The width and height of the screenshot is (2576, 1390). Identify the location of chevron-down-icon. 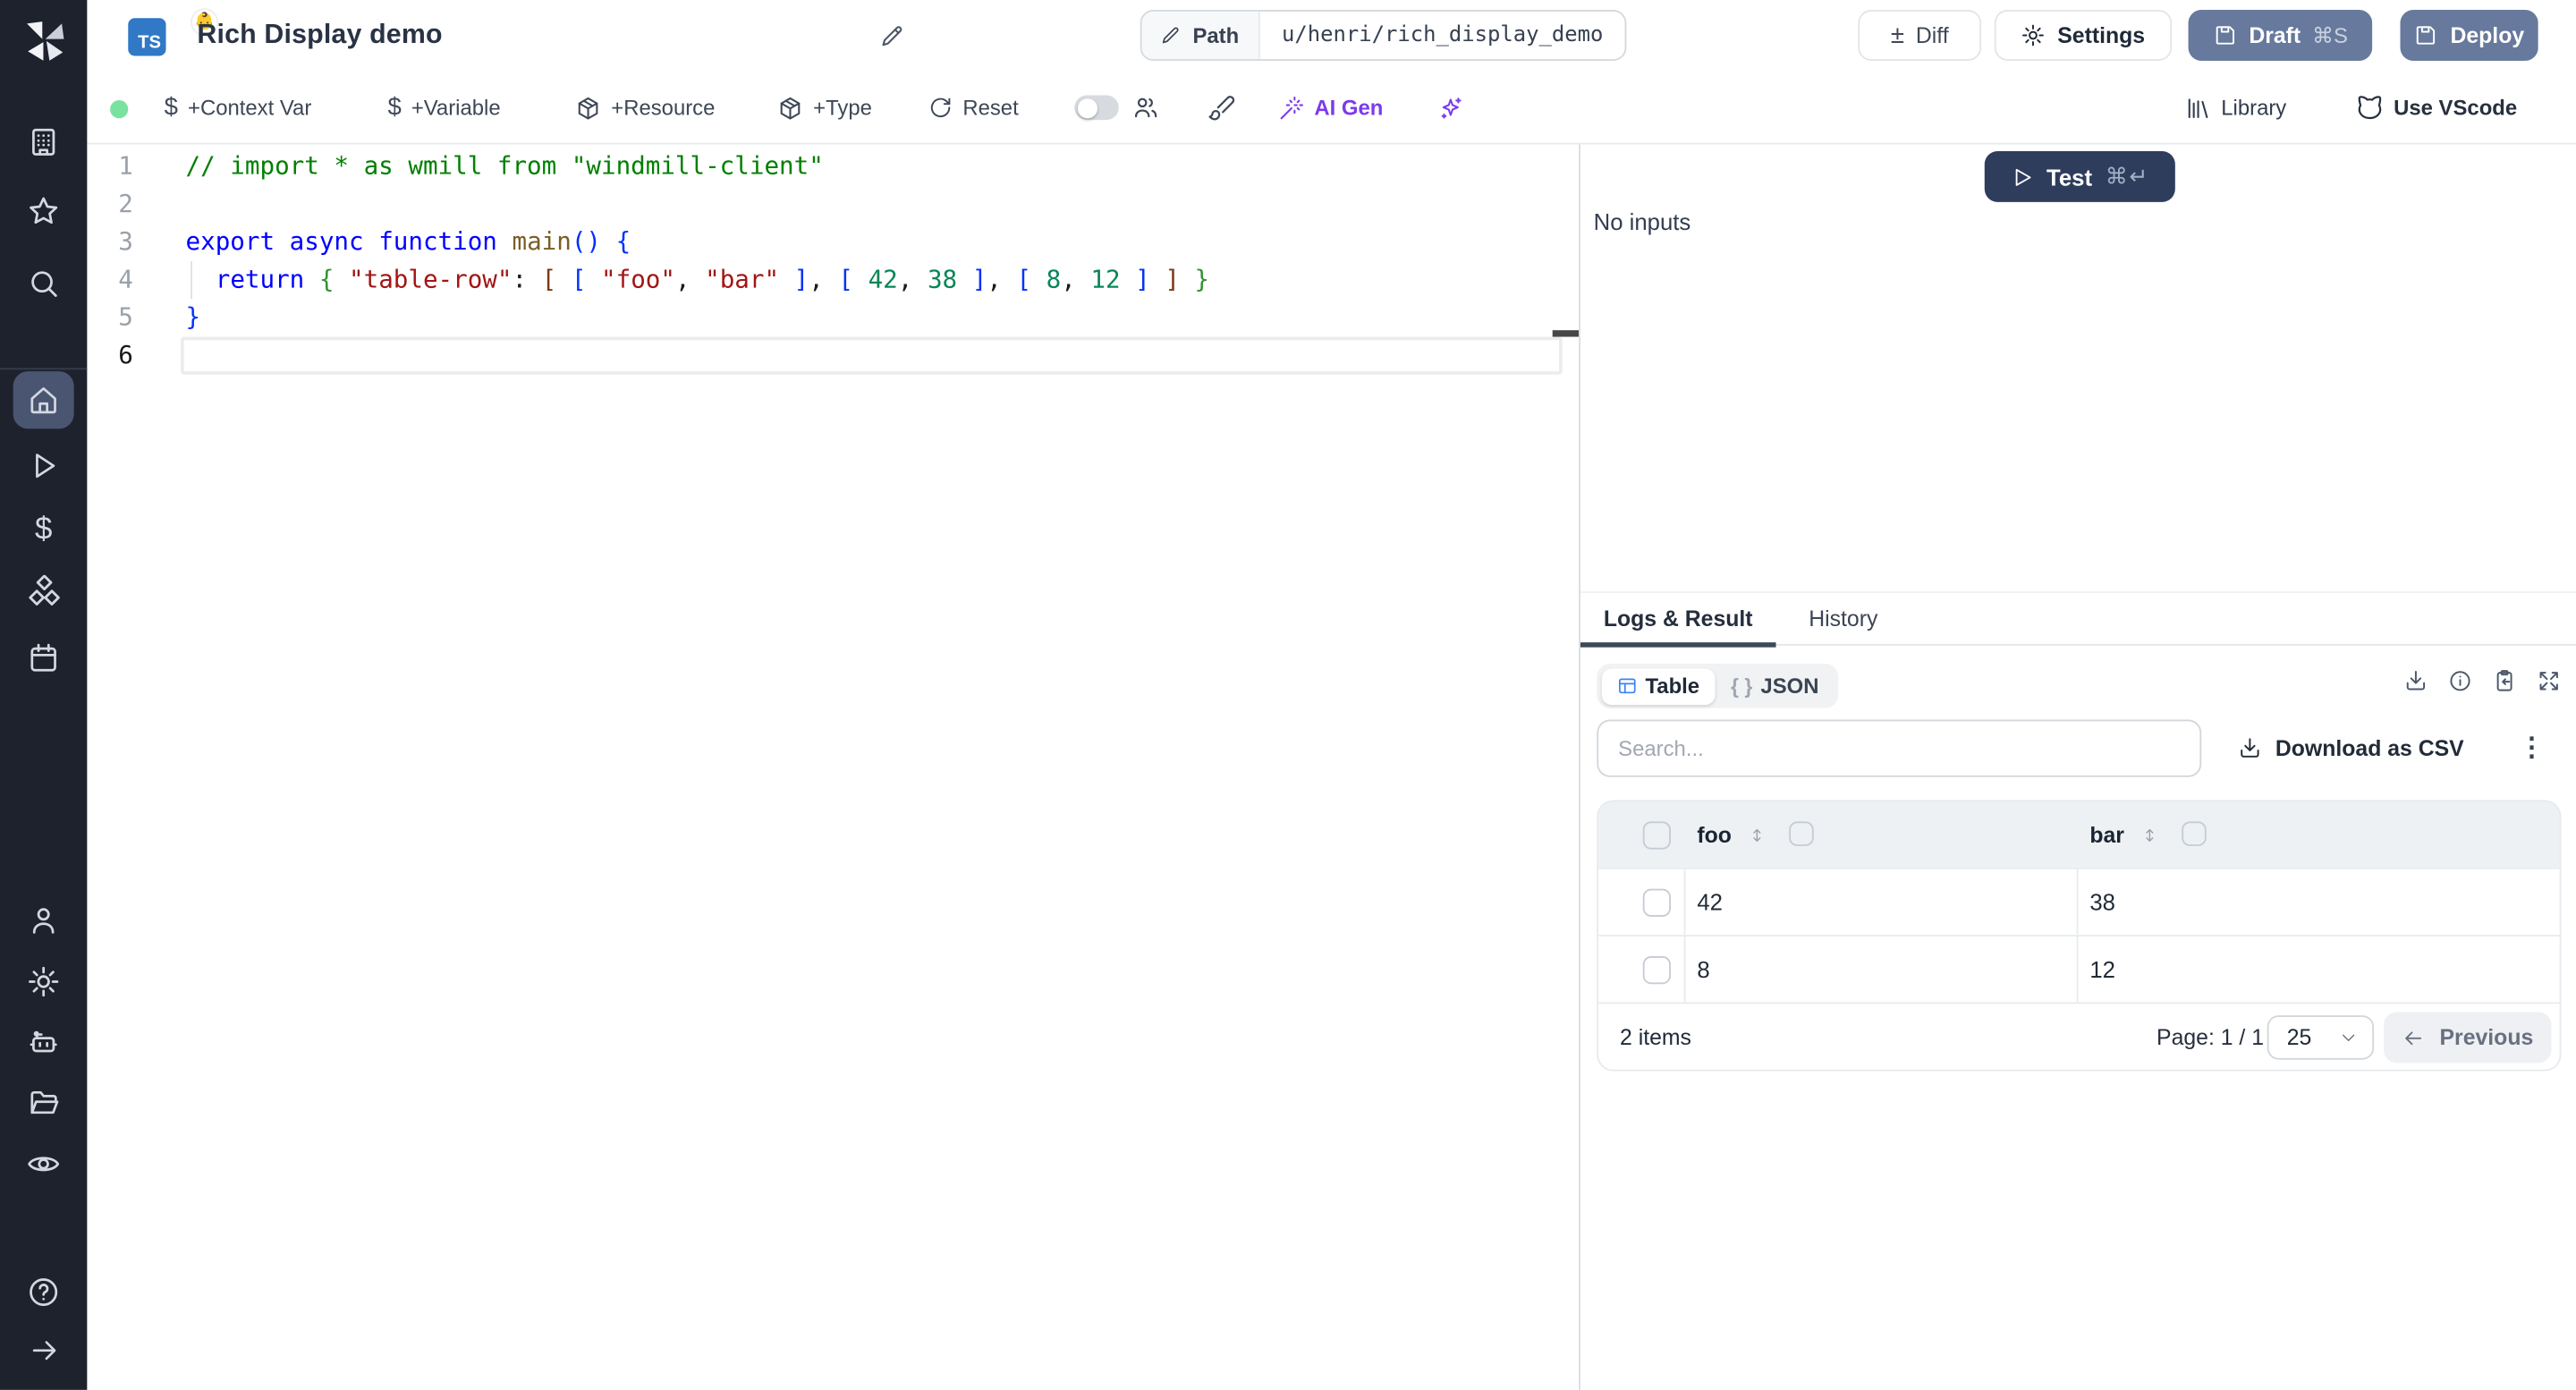
(2349, 1038).